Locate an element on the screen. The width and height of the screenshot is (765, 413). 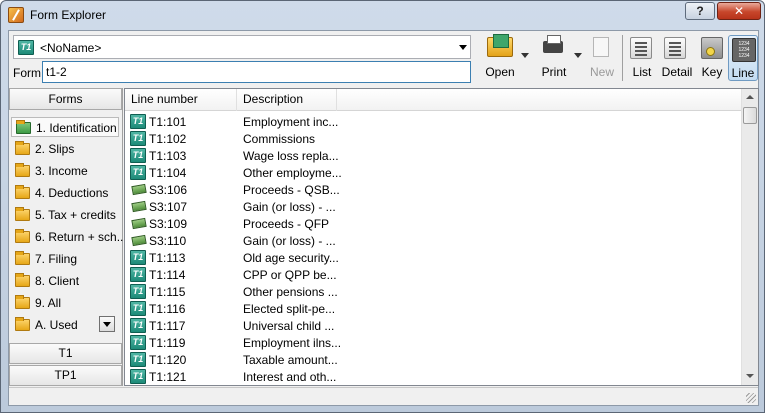
line-numbers-icon: 1234 1234 1234 is located at coordinates (744, 50).